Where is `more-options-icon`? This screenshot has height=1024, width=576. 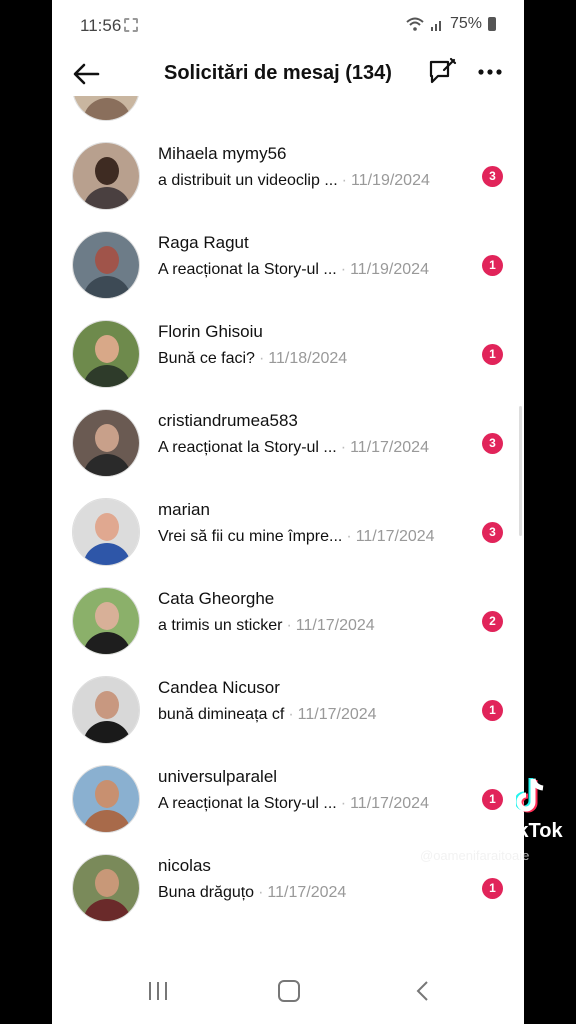 more-options-icon is located at coordinates (490, 72).